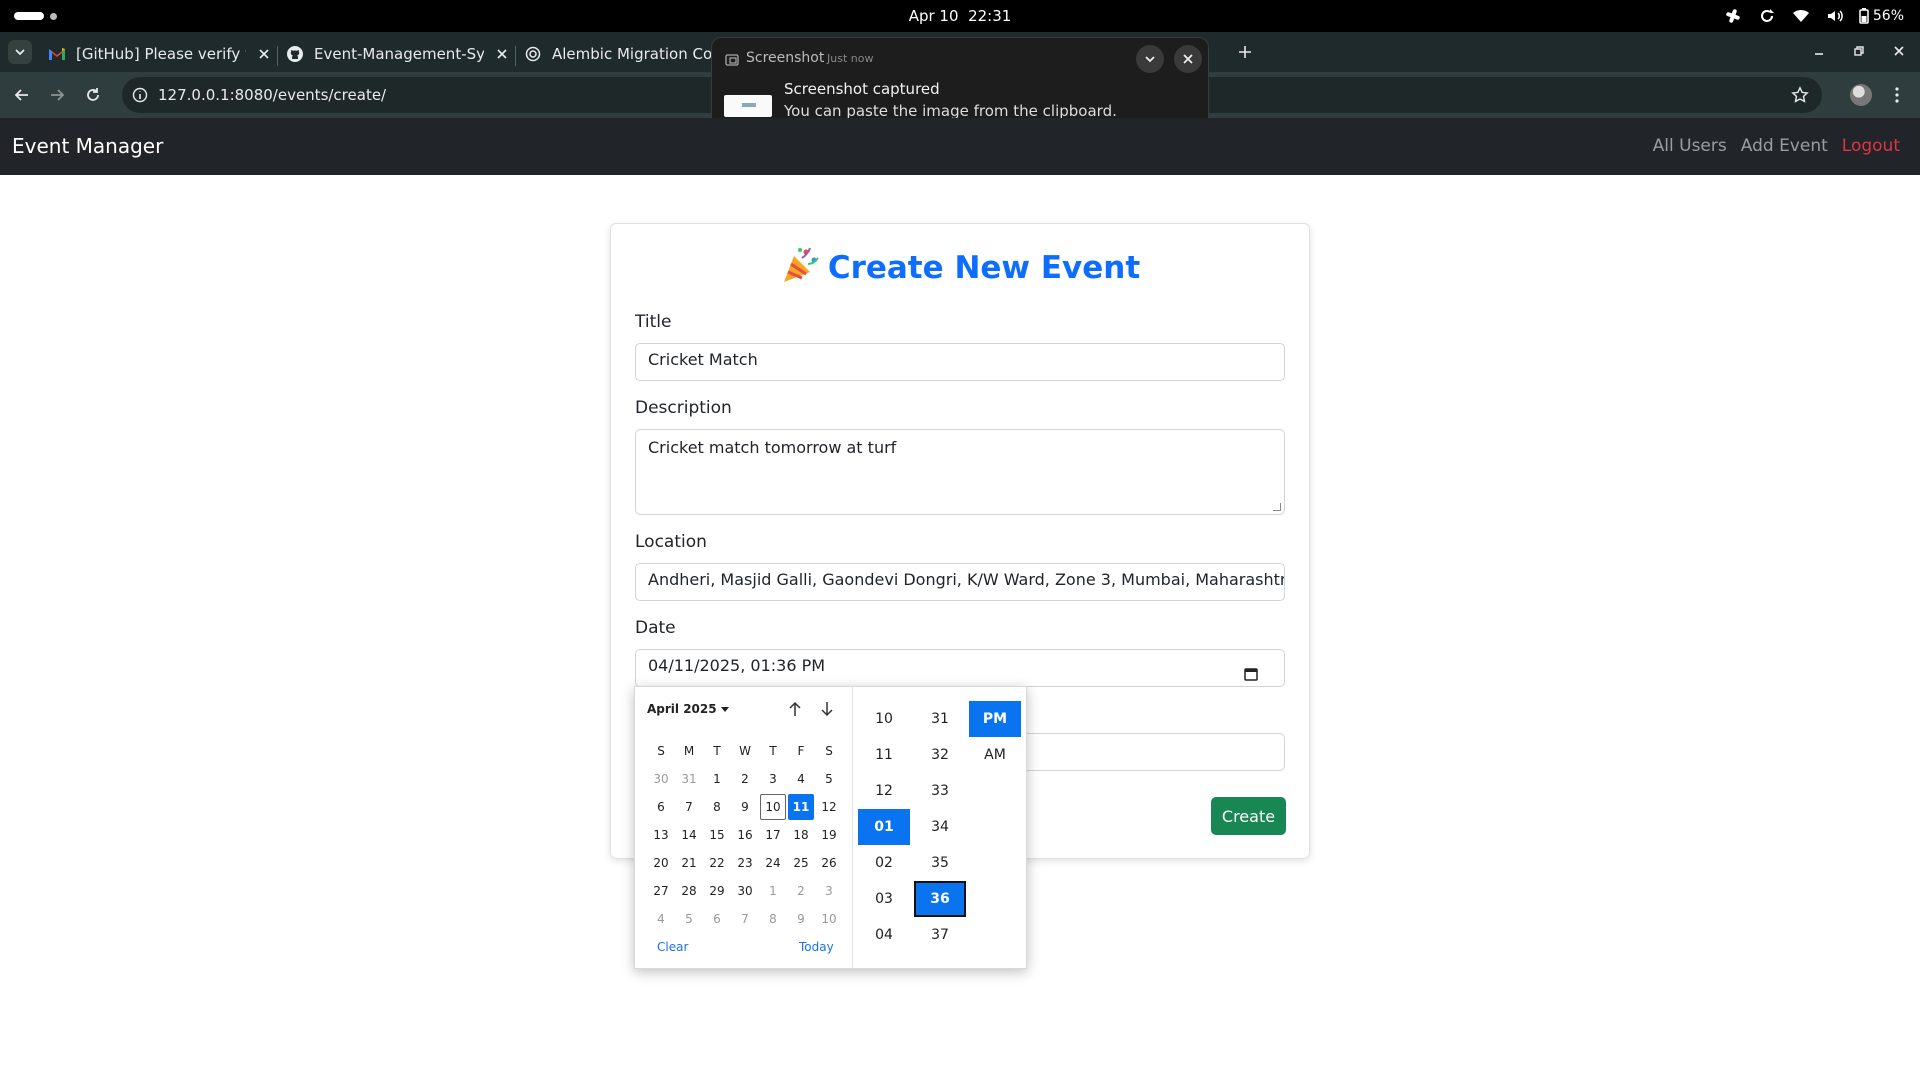 The height and width of the screenshot is (1080, 1920). What do you see at coordinates (795, 709) in the screenshot?
I see `previous-month-button` at bounding box center [795, 709].